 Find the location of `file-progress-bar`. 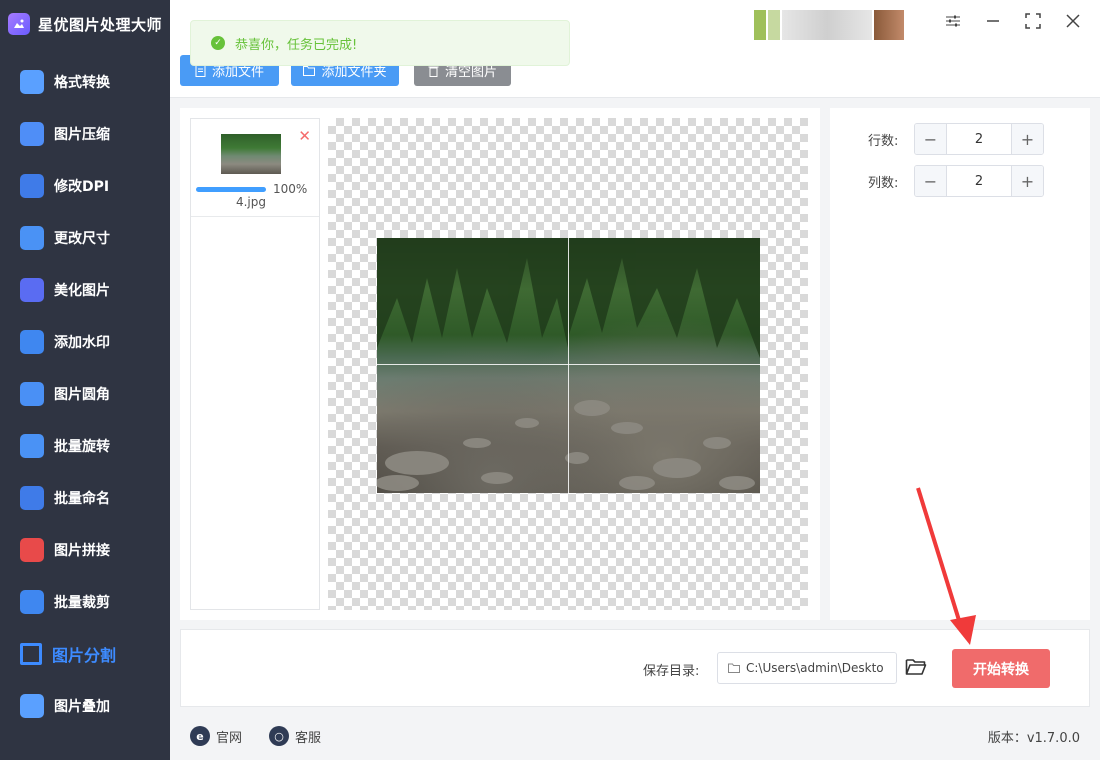

file-progress-bar is located at coordinates (231, 189).